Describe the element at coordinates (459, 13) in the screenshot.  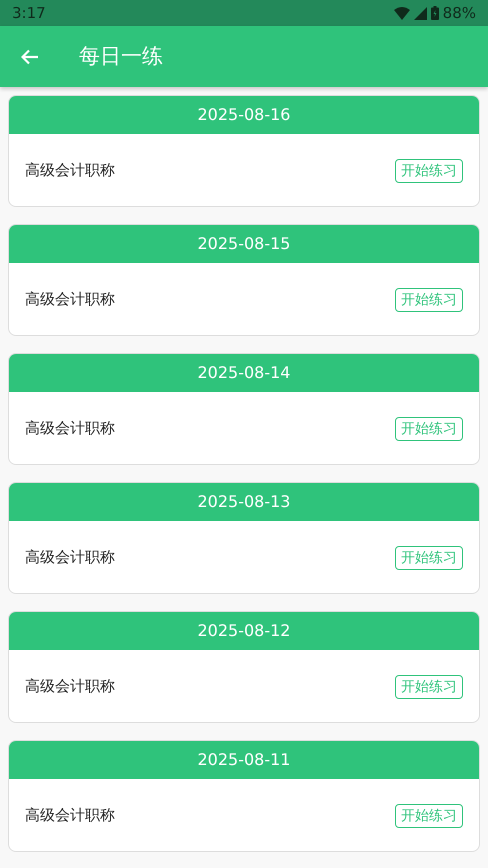
I see `battery-percent: 88%` at that location.